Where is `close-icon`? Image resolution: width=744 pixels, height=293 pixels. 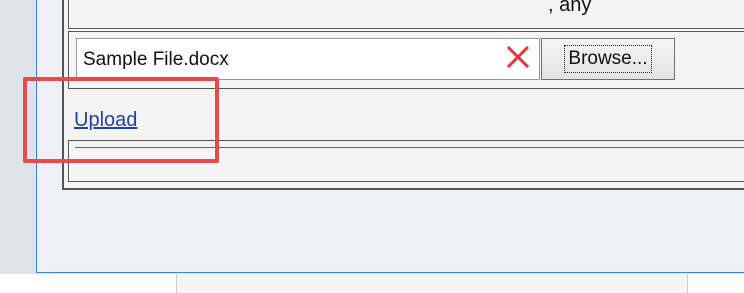 close-icon is located at coordinates (518, 57).